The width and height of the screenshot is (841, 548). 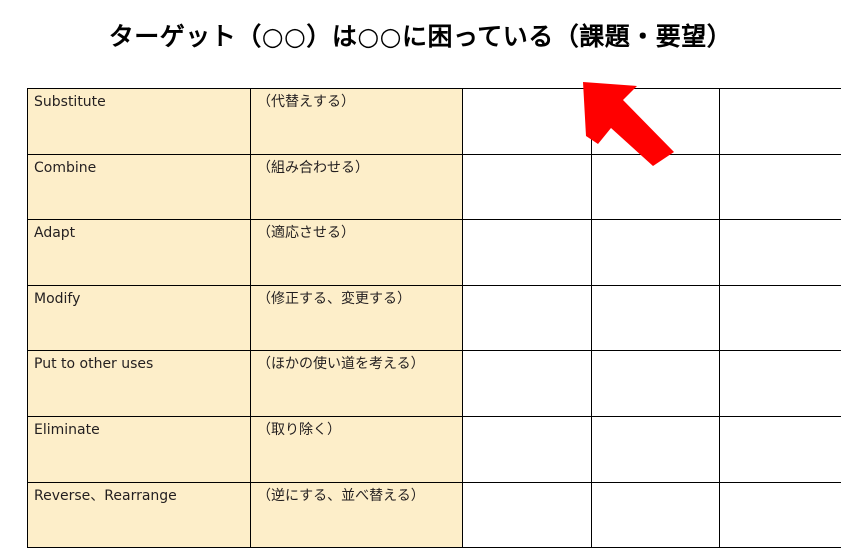 I want to click on cell-term: Put to other uses, so click(x=139, y=384).